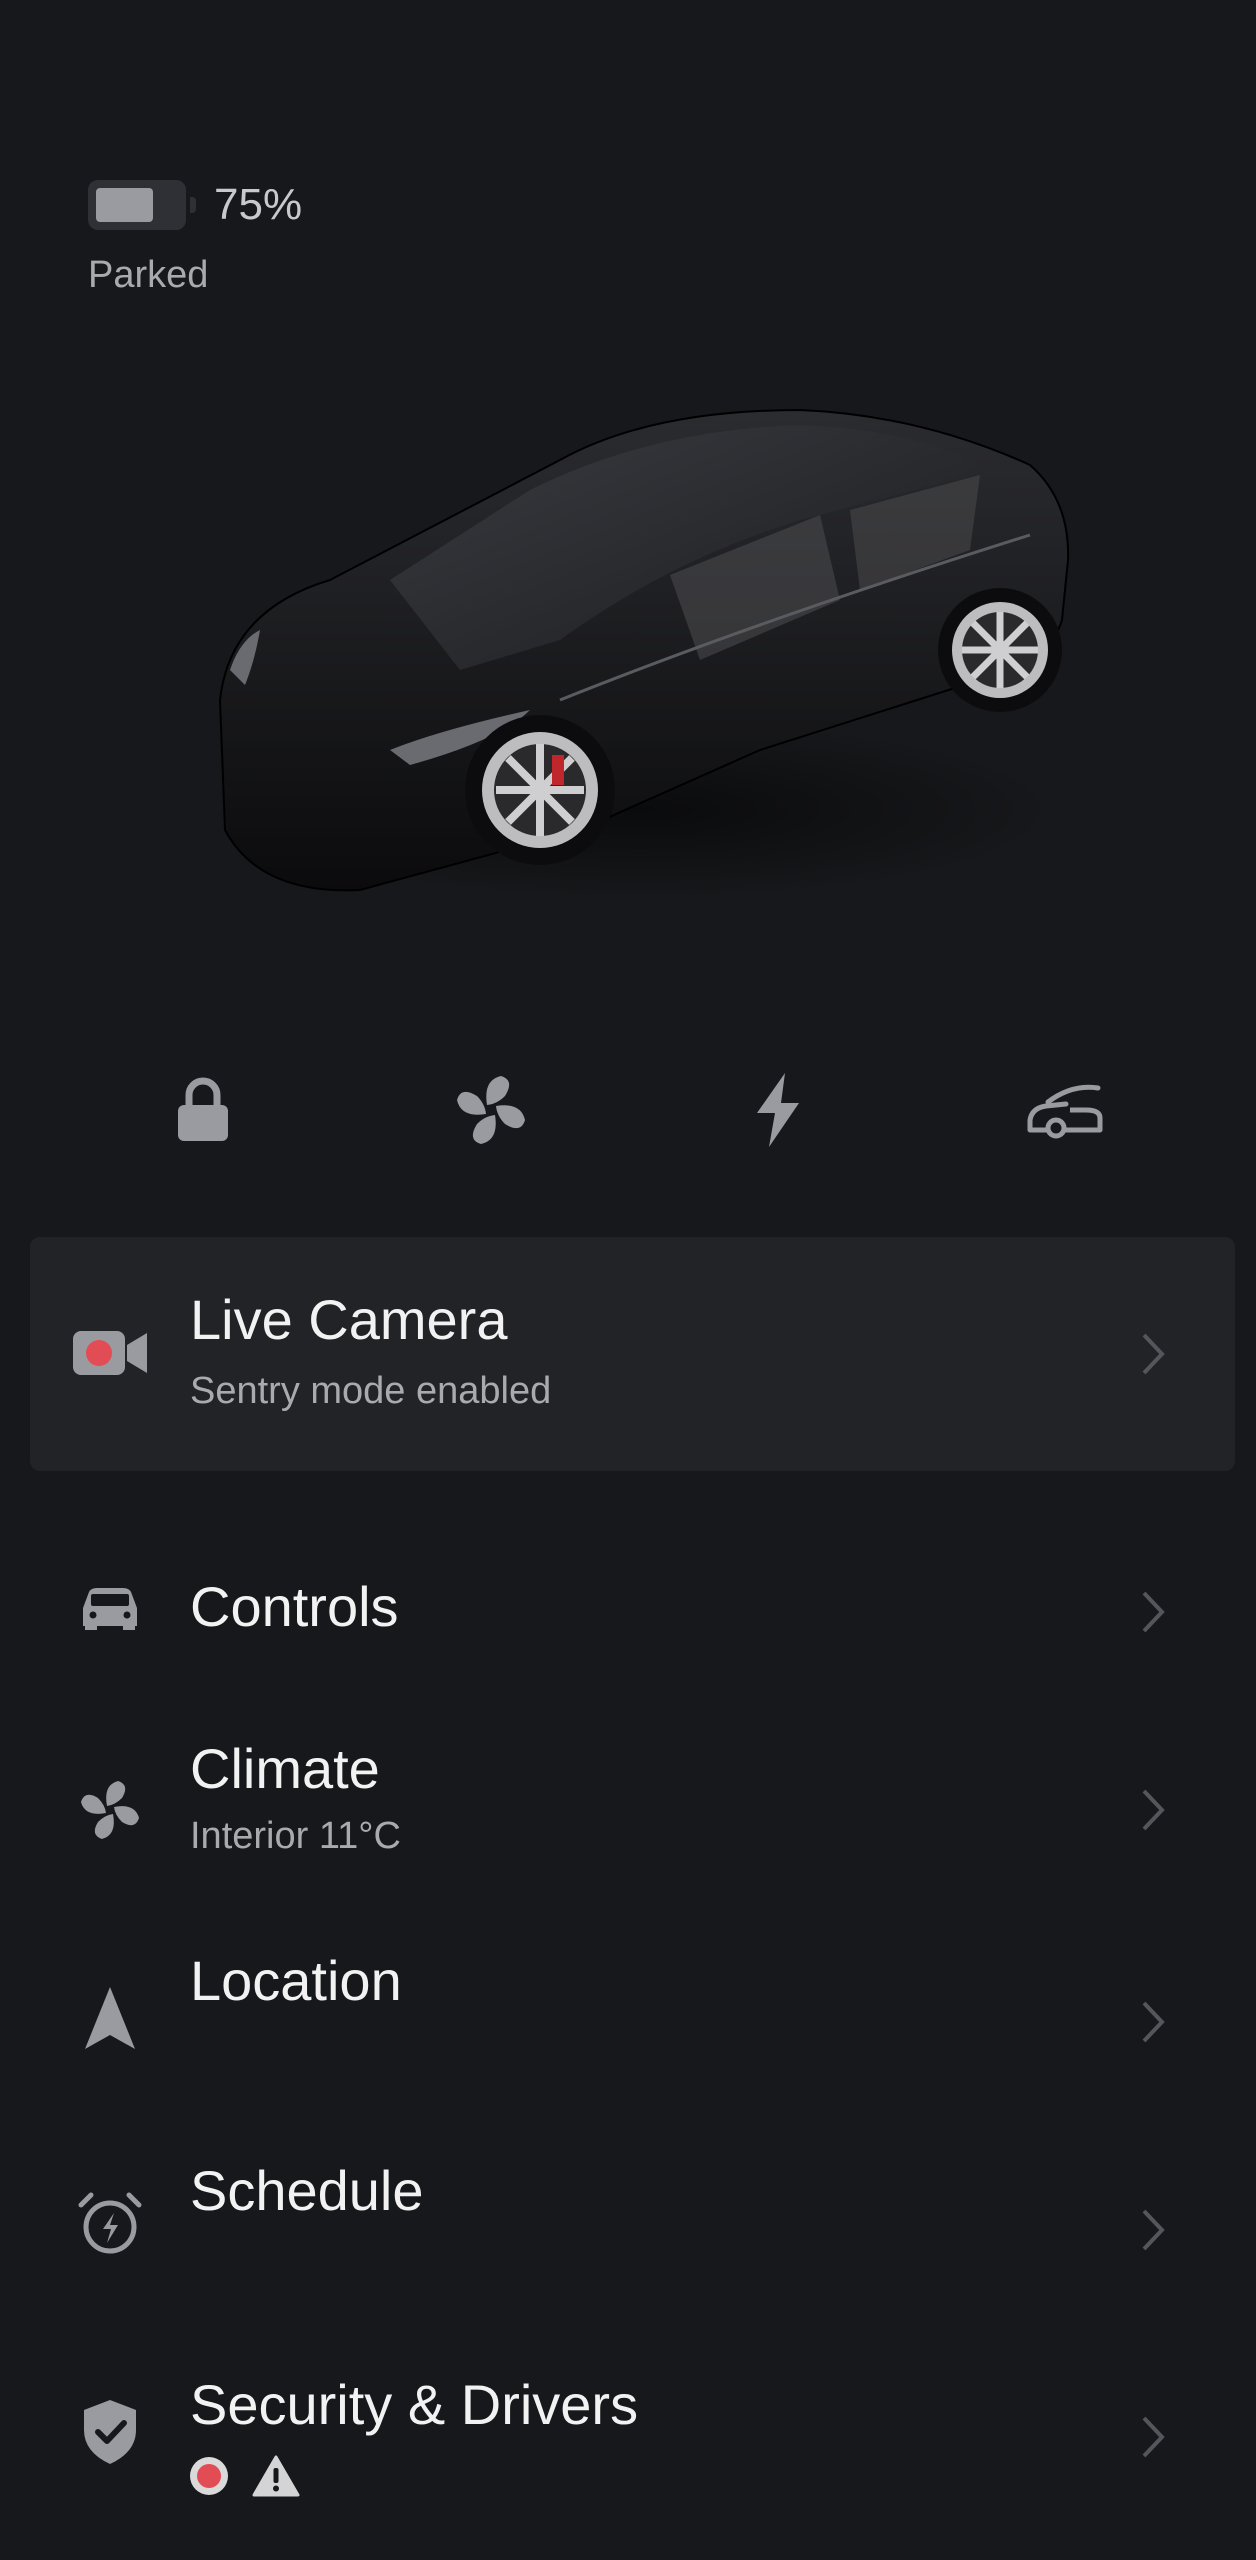 This screenshot has width=1256, height=2560. I want to click on menu-item-climate: Climate Interior 11°C, so click(628, 1810).